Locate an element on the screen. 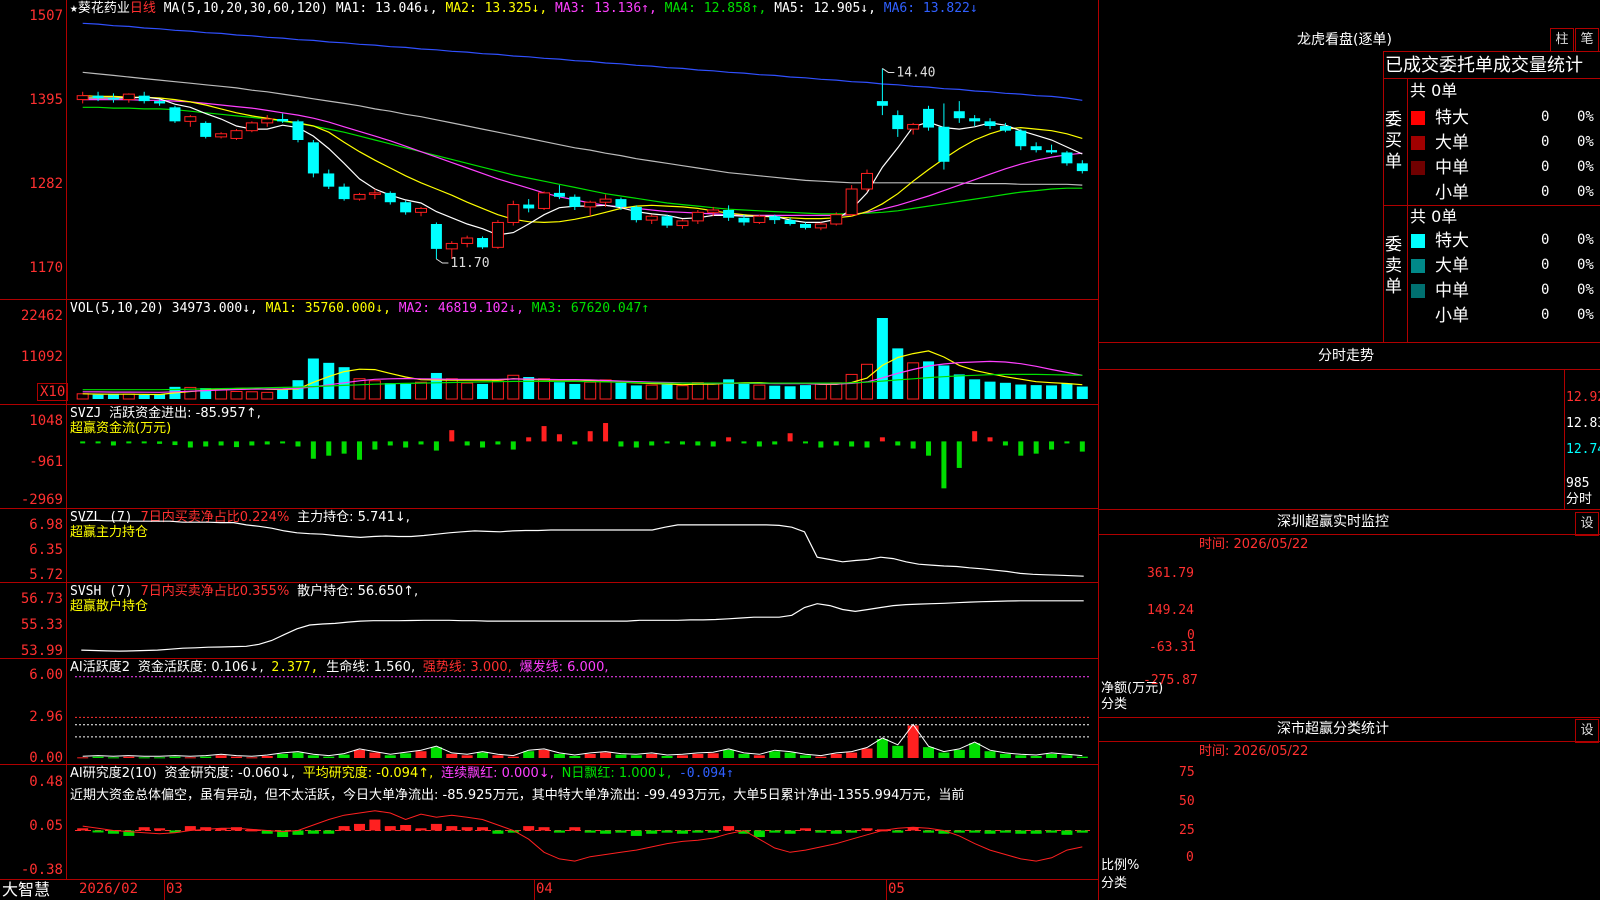 This screenshot has width=1600, height=900. low-label: 11.70 is located at coordinates (469, 263).